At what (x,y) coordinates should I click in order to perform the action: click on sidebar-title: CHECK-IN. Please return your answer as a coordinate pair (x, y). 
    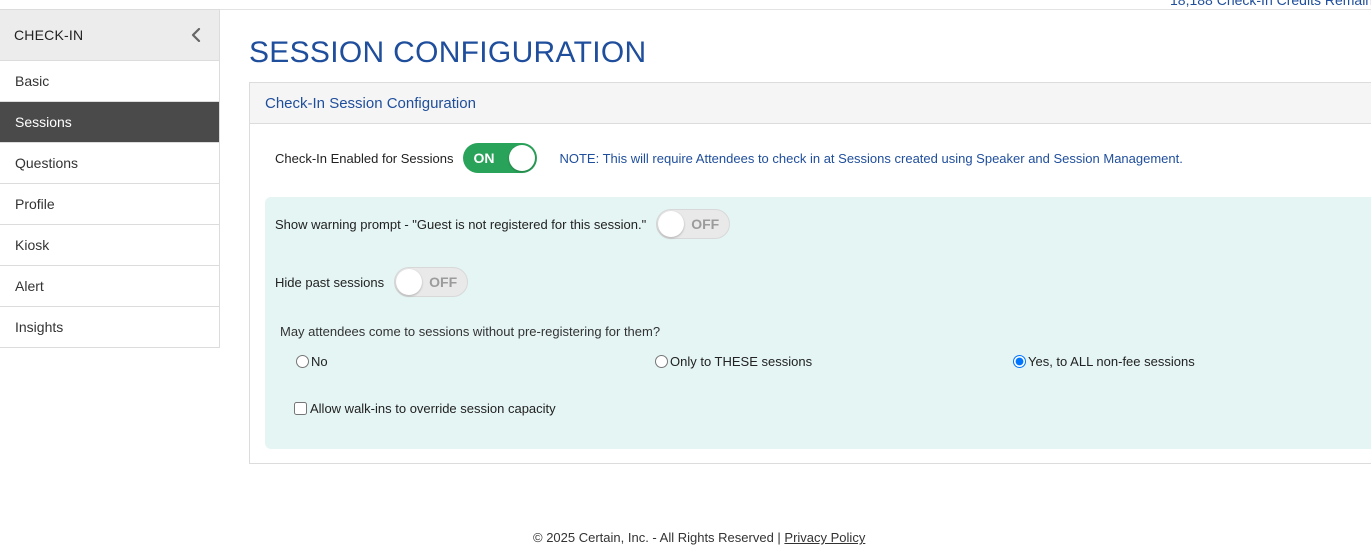
    Looking at the image, I should click on (49, 35).